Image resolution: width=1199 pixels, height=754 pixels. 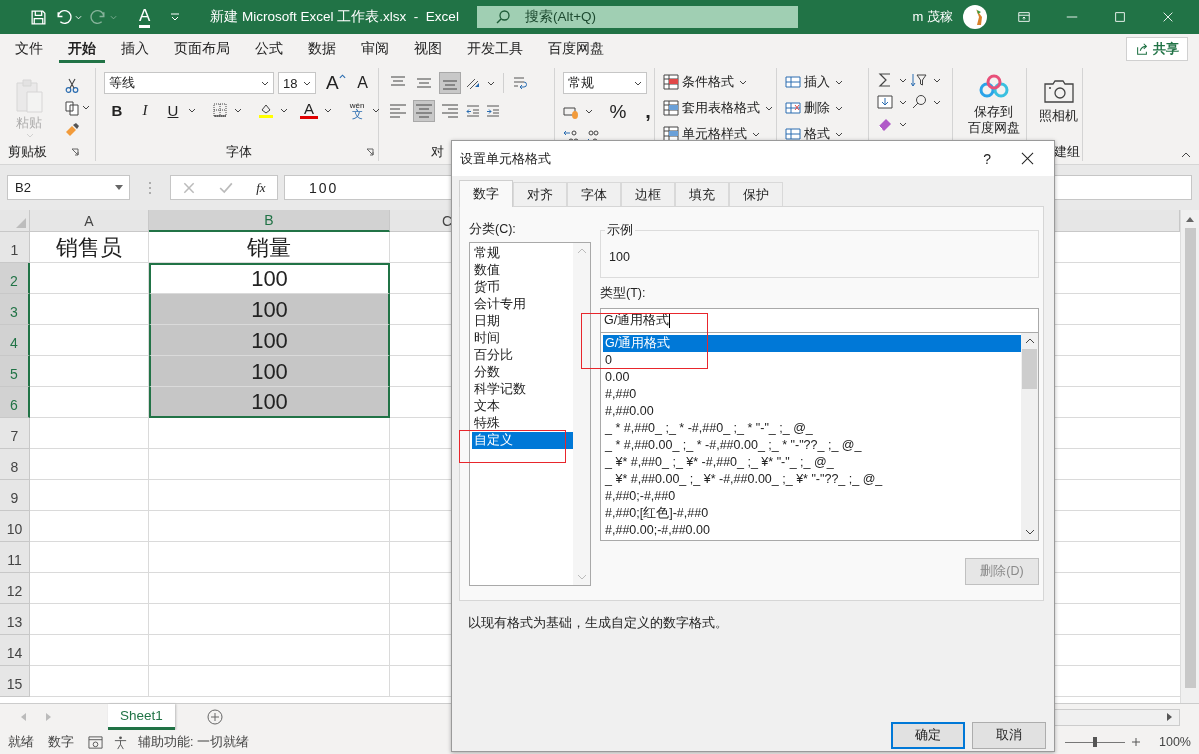 I want to click on menu-tab: 开发工具, so click(x=495, y=49).